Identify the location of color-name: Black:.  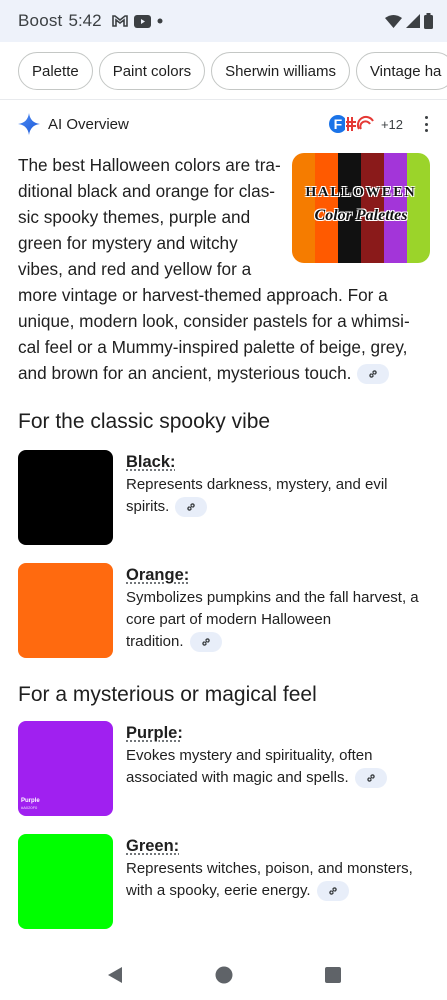
(278, 462).